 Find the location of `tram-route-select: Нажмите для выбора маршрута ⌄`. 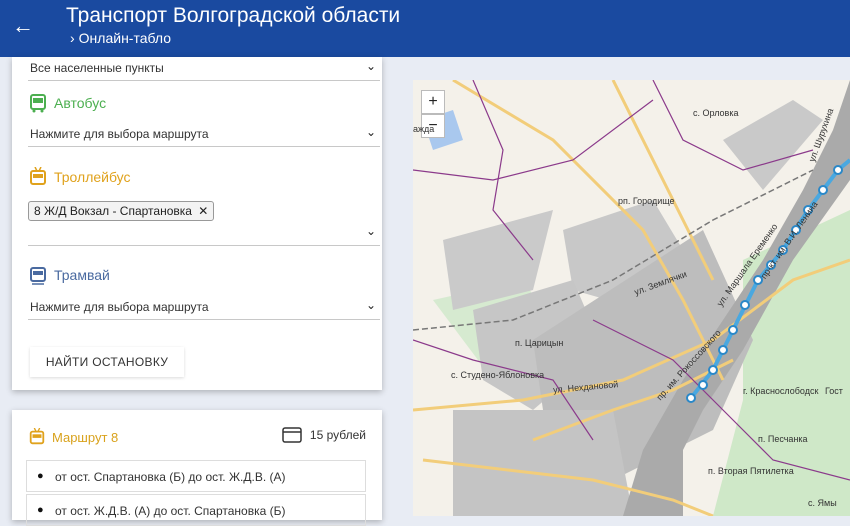

tram-route-select: Нажмите для выбора маршрута ⌄ is located at coordinates (204, 308).